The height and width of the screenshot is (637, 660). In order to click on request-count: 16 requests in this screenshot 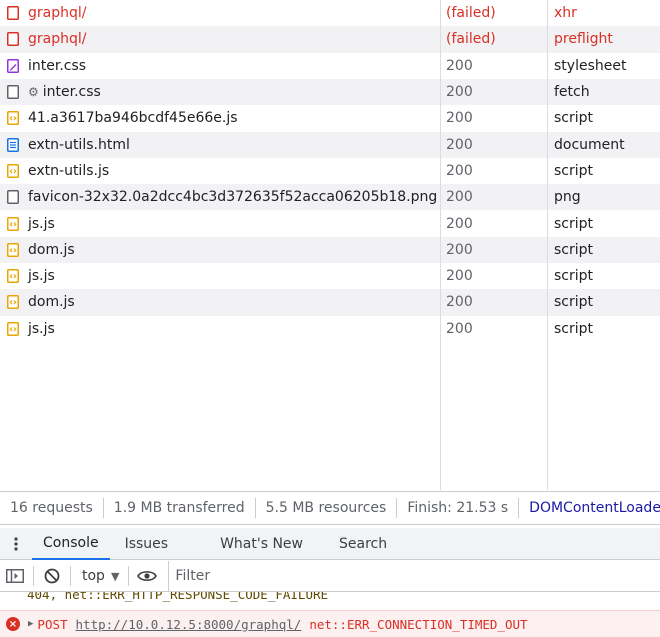, I will do `click(52, 508)`.